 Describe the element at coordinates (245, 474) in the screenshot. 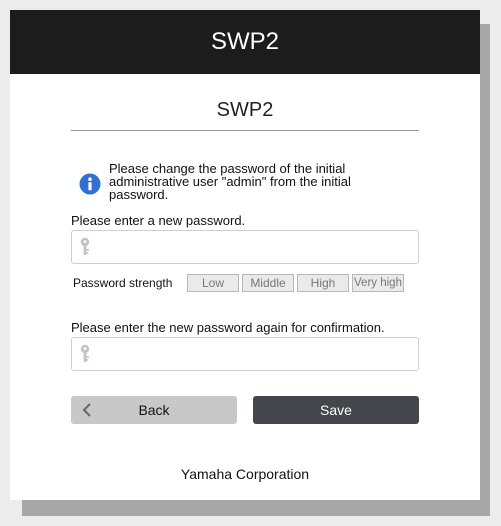

I see `footer-company: Yamaha Corporation` at that location.